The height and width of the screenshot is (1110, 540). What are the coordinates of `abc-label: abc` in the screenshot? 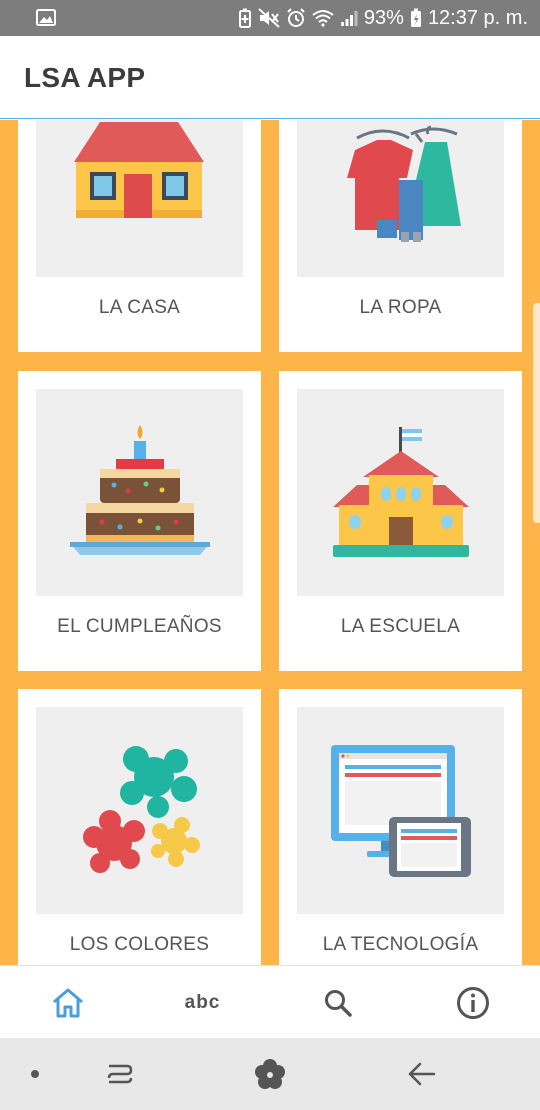 It's located at (202, 1002).